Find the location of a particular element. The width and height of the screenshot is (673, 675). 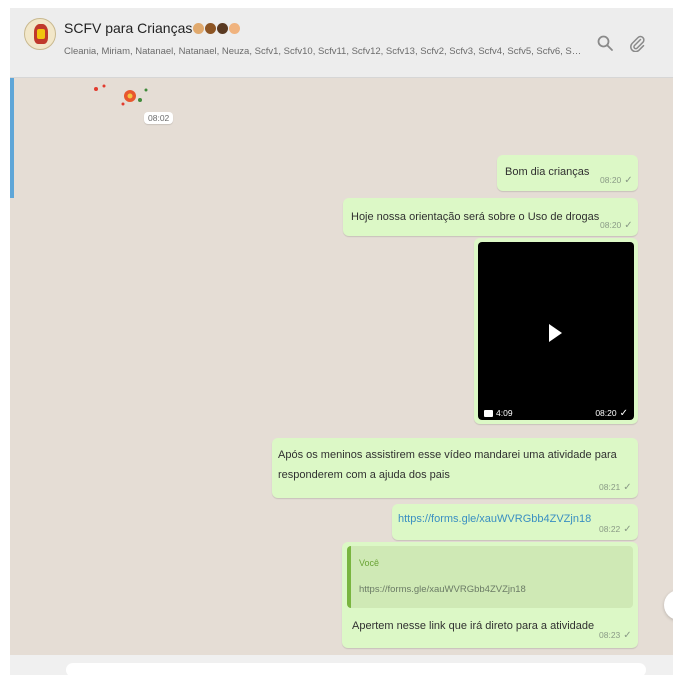

message-text-line-2: responderem com a ajuda dos pais is located at coordinates (364, 475).